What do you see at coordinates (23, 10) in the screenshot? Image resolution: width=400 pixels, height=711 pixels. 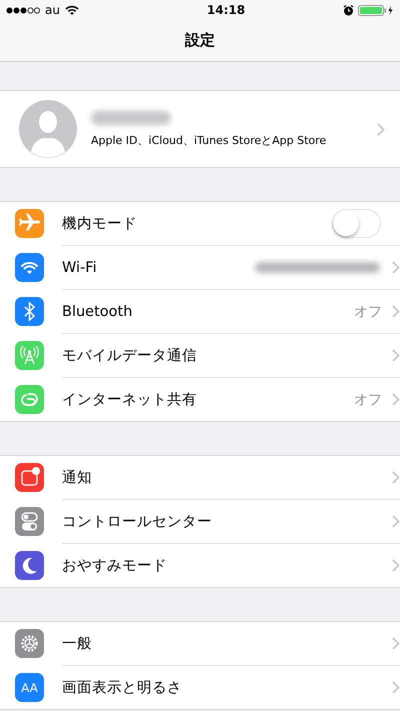 I see `signal-icon` at bounding box center [23, 10].